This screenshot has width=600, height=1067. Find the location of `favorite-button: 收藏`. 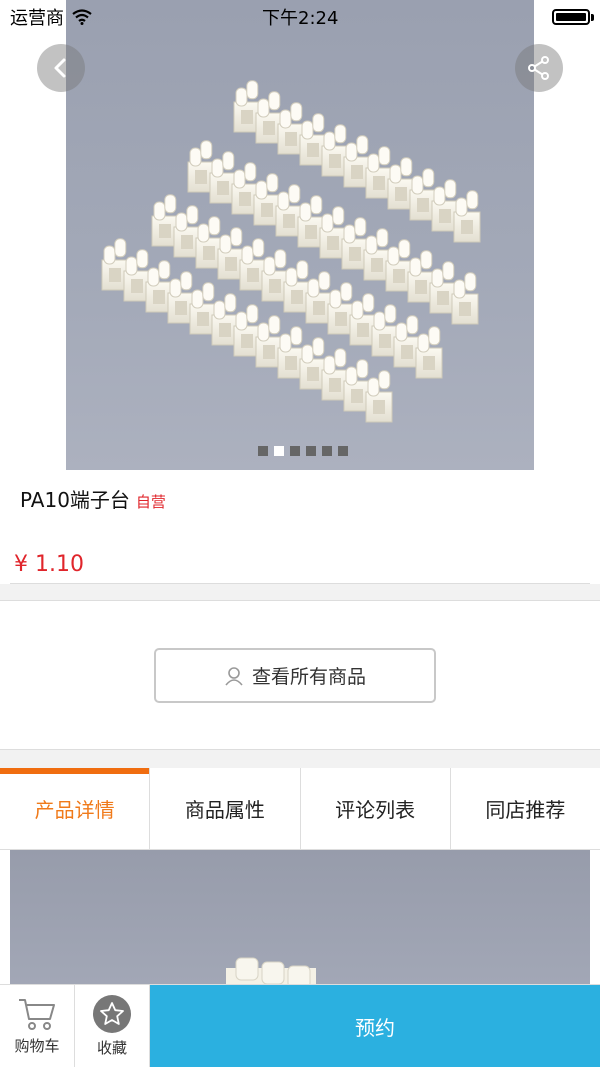

favorite-button: 收藏 is located at coordinates (112, 1026).